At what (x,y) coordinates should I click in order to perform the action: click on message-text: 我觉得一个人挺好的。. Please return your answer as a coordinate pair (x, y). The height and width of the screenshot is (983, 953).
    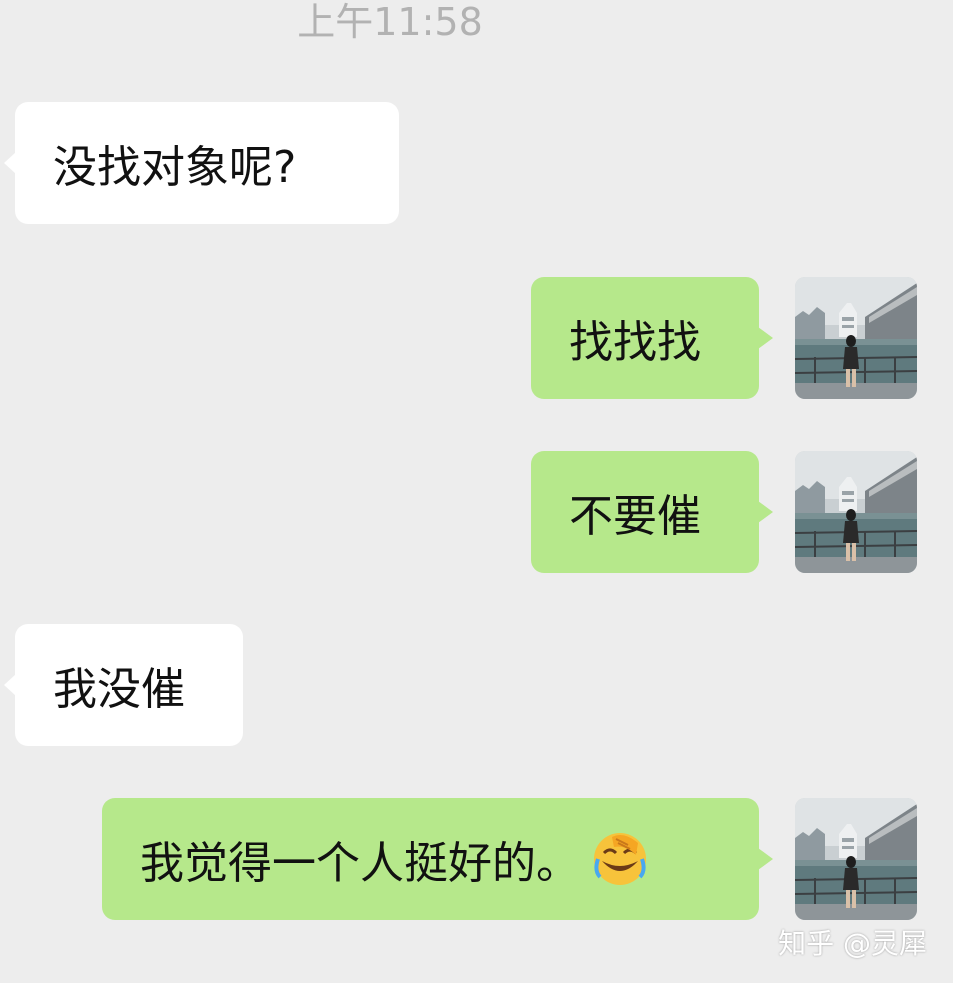
    Looking at the image, I should click on (360, 863).